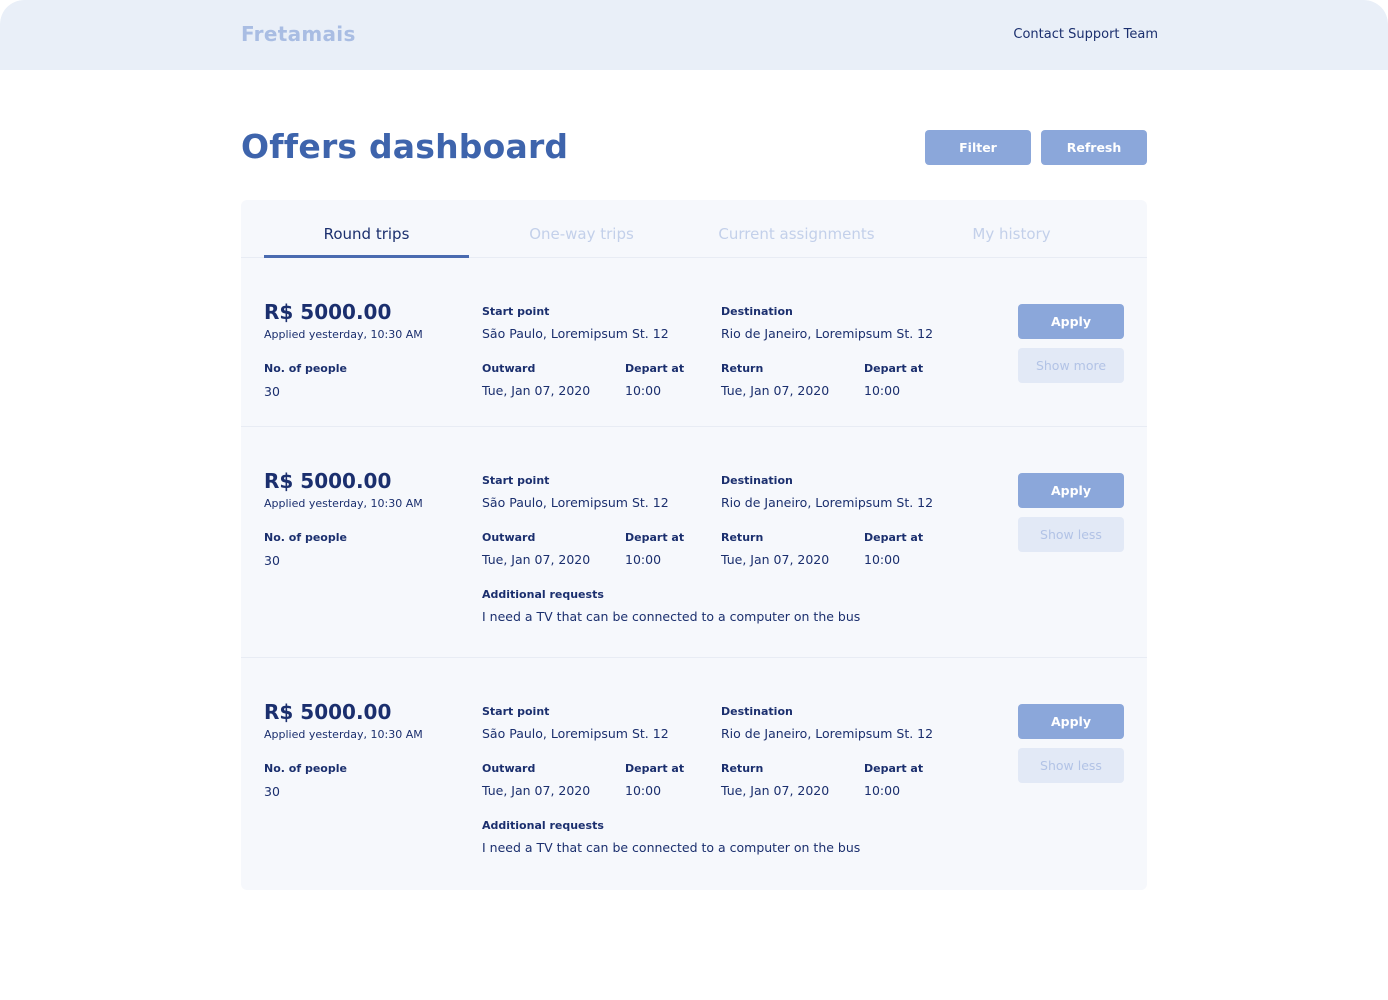 The width and height of the screenshot is (1388, 1000). What do you see at coordinates (796, 234) in the screenshot?
I see `tab-current-assignments: Current assignments` at bounding box center [796, 234].